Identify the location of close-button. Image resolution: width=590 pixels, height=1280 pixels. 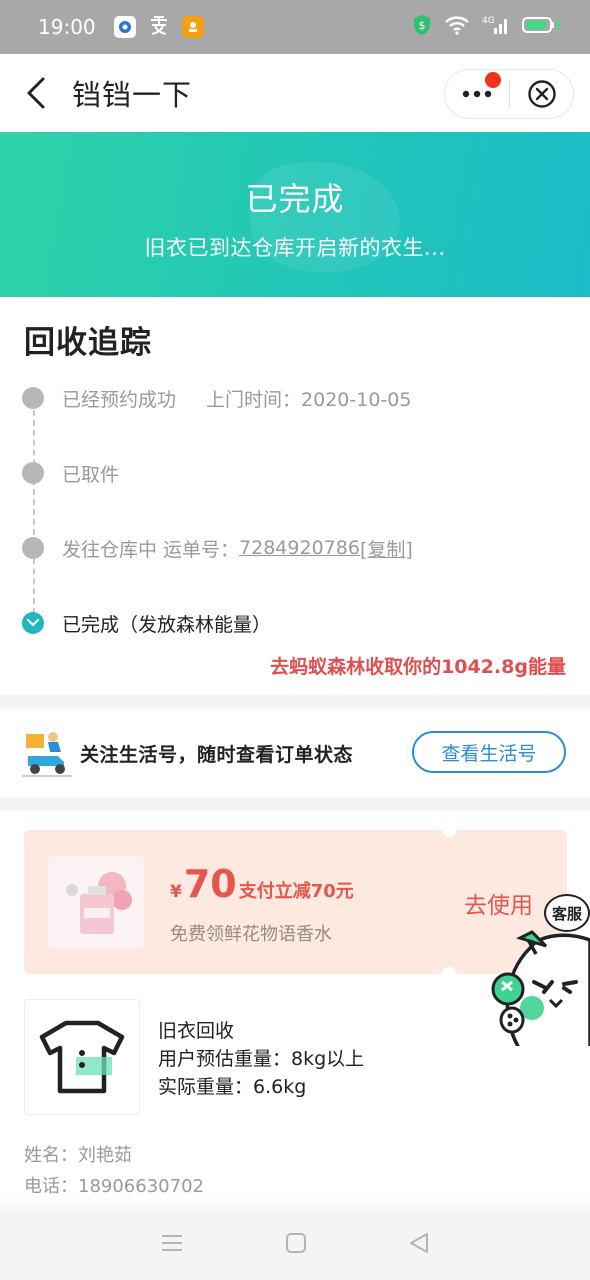
(541, 94).